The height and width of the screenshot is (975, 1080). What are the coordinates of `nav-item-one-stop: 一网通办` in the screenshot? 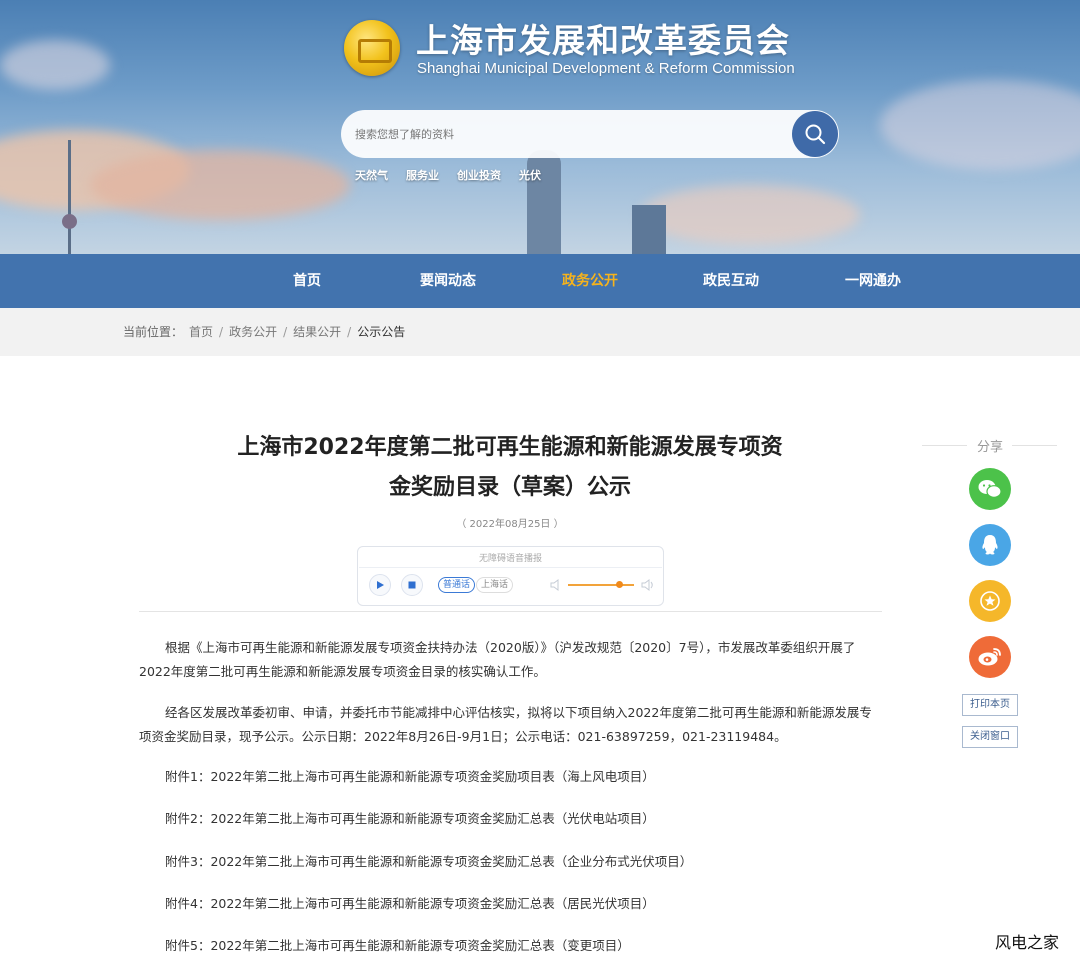 It's located at (873, 281).